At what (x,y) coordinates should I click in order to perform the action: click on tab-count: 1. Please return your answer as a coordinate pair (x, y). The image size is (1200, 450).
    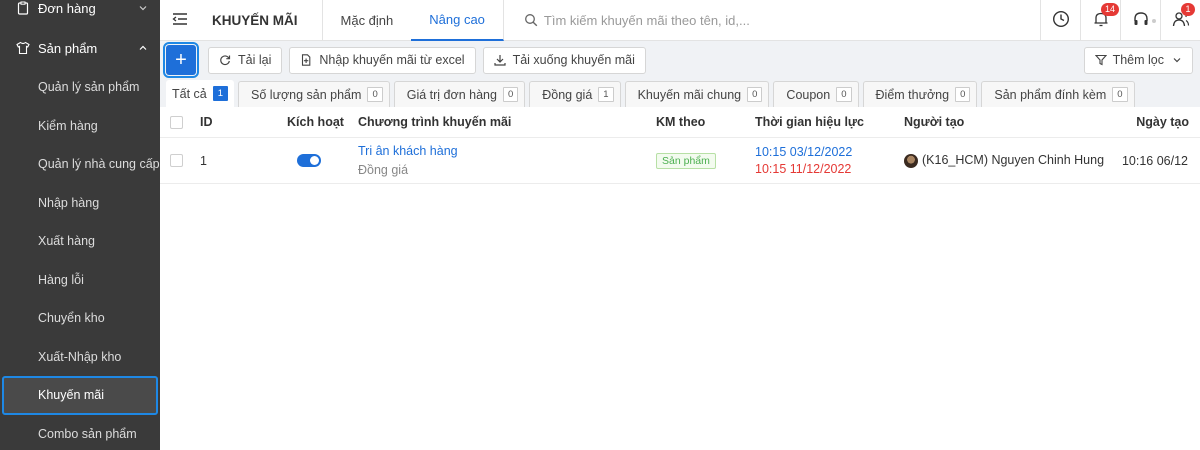
    Looking at the image, I should click on (606, 94).